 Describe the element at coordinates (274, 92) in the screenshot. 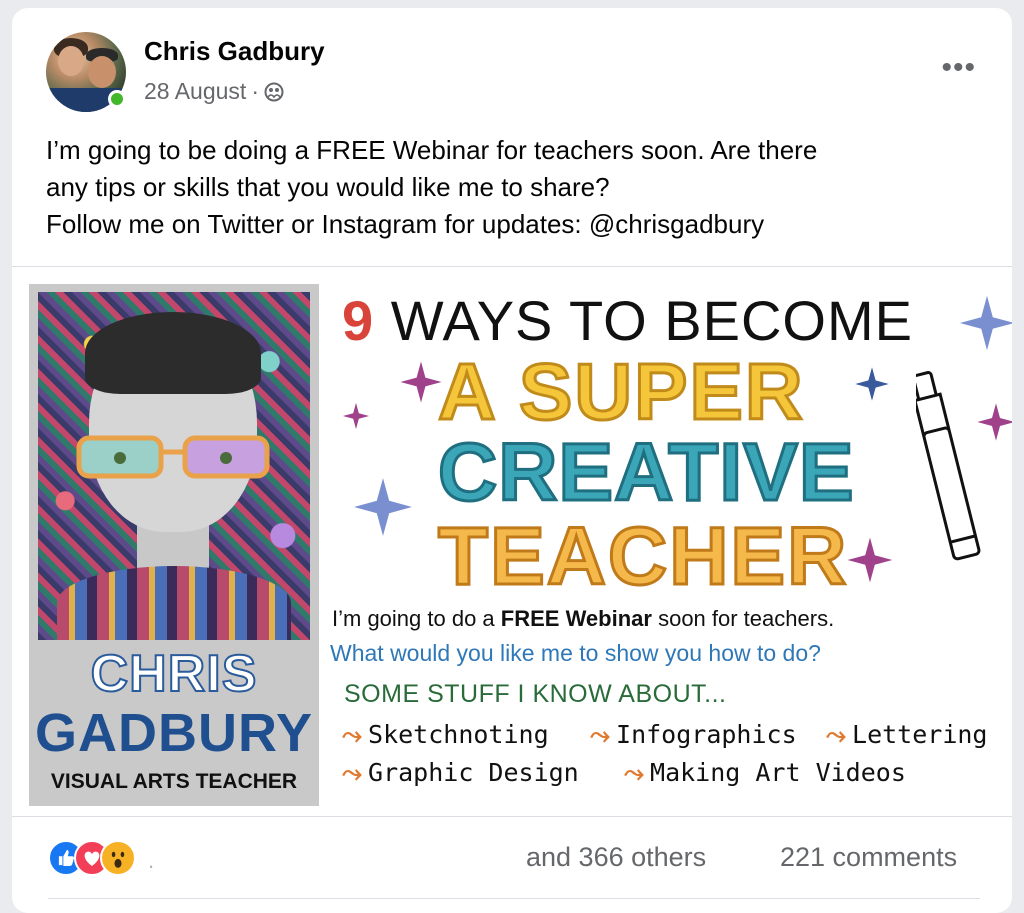

I see `friends-globe-icon` at that location.